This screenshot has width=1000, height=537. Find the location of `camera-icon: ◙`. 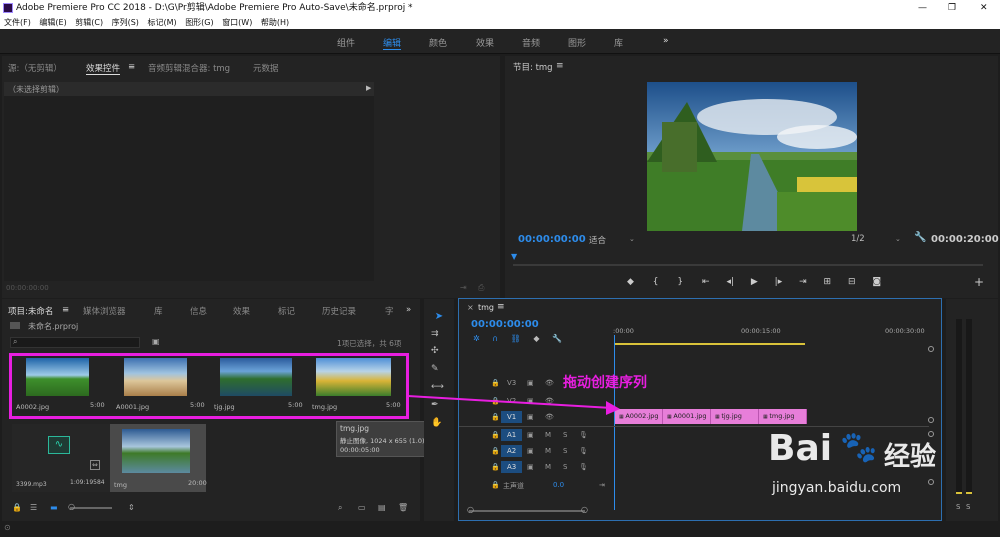

camera-icon: ◙ is located at coordinates (876, 282).